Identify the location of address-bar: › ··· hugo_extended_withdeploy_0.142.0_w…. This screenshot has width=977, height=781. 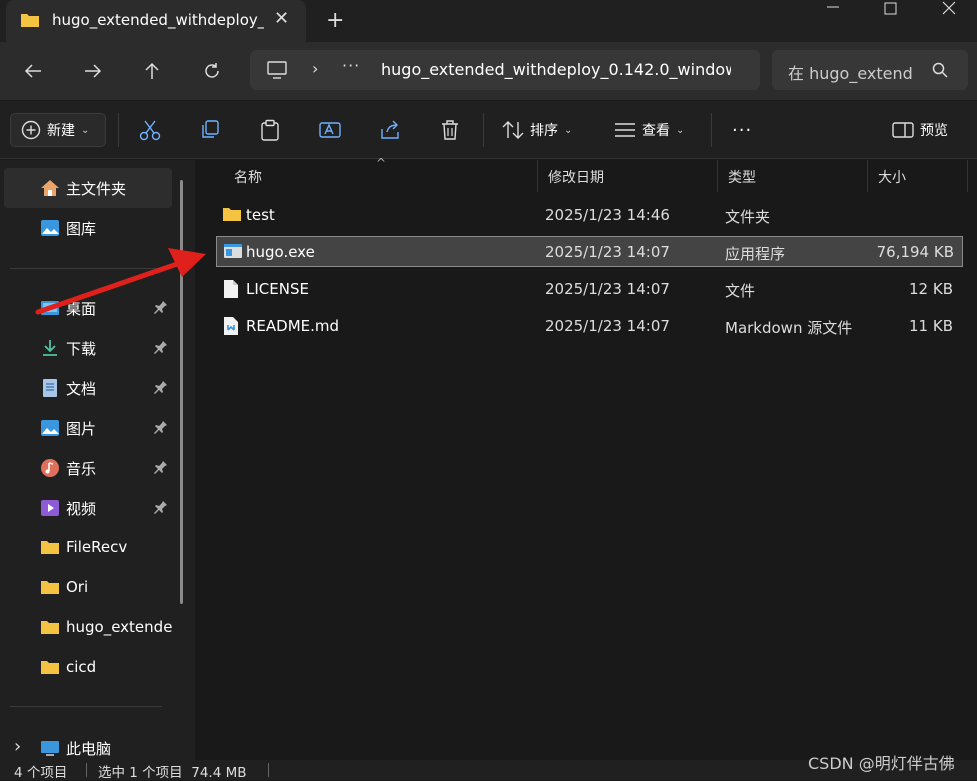
(505, 70).